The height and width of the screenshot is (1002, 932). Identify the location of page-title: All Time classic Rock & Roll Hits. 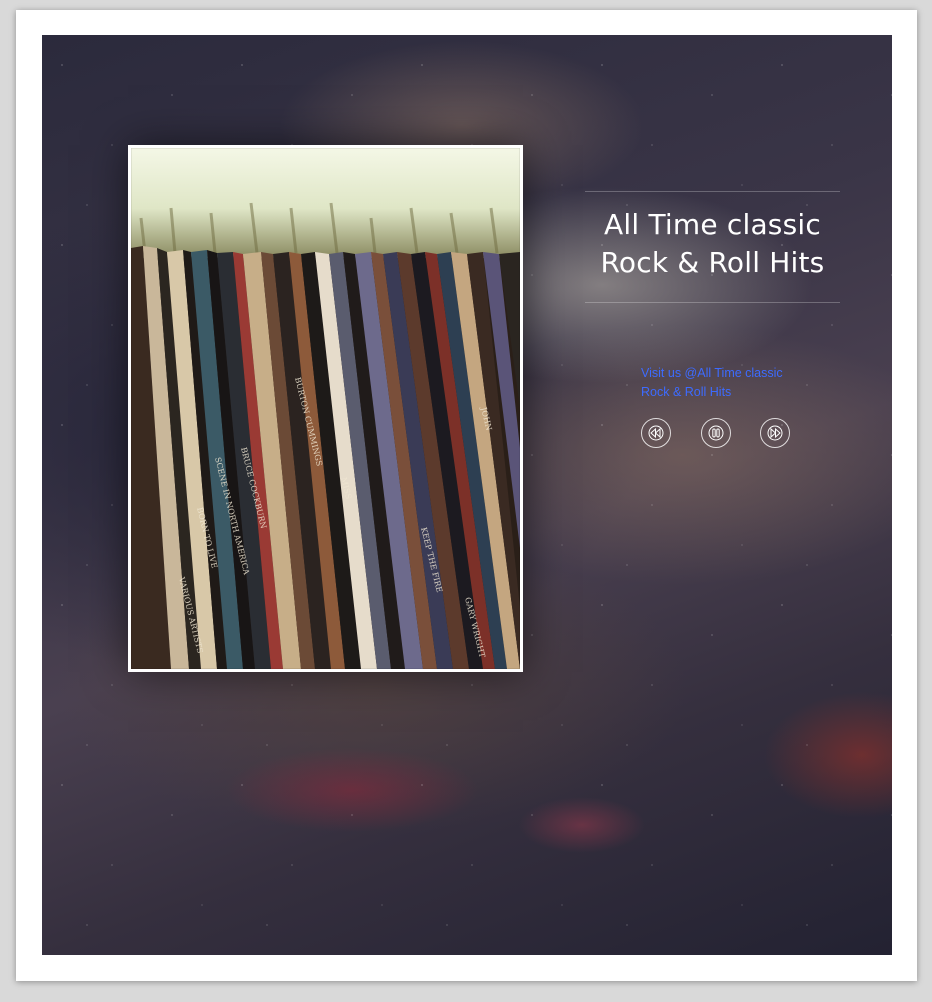
(712, 243).